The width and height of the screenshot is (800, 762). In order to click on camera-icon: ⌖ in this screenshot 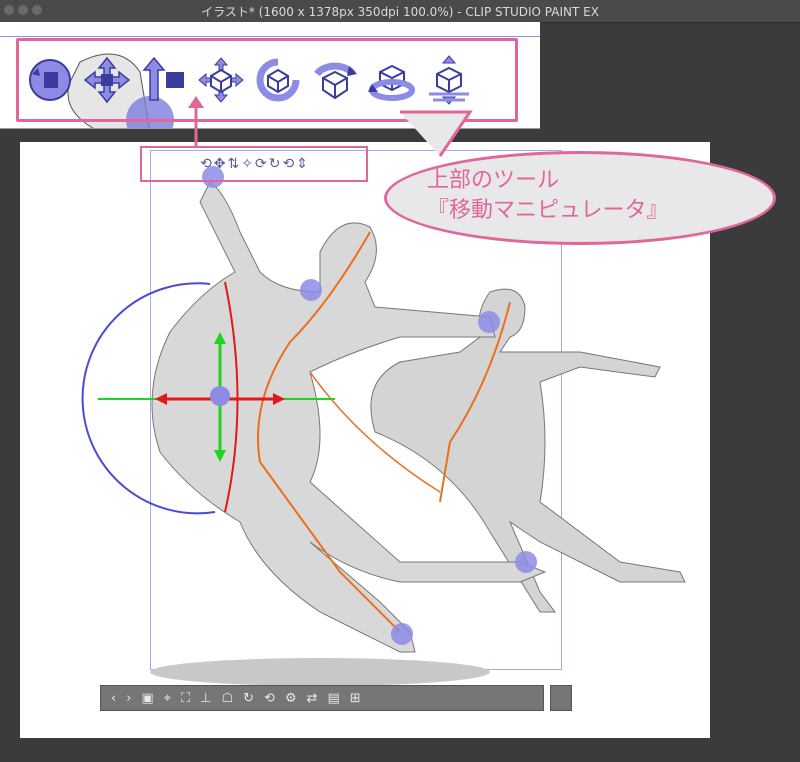, I will do `click(167, 698)`.